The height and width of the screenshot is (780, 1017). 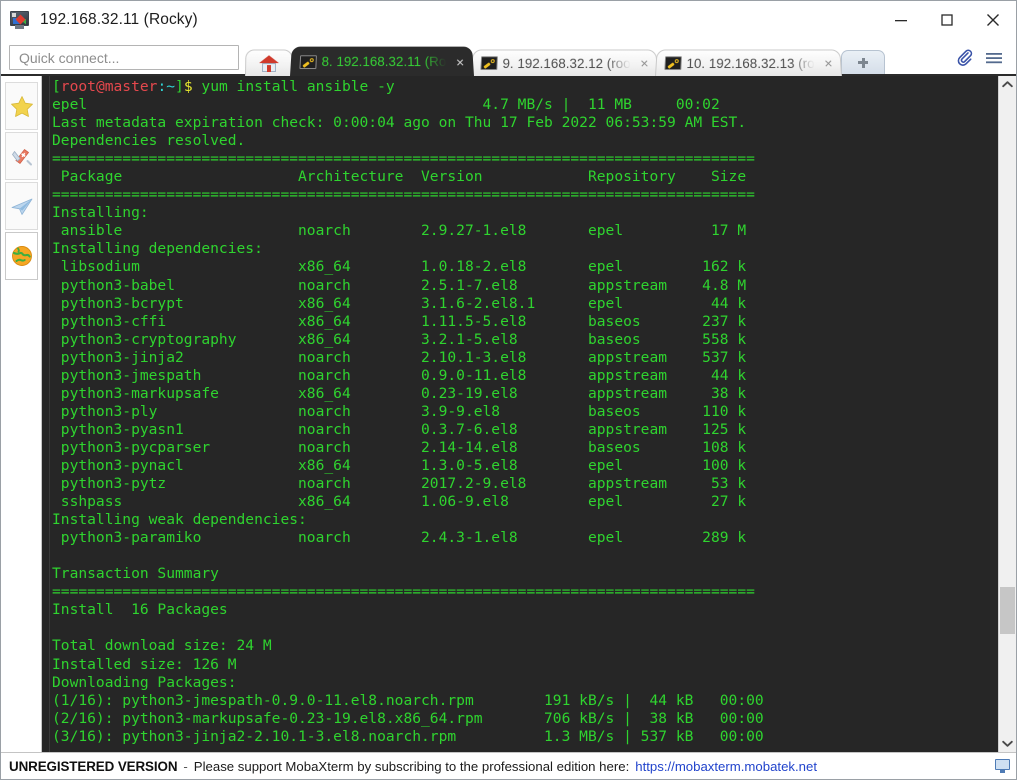 I want to click on minimize-button, so click(x=901, y=20).